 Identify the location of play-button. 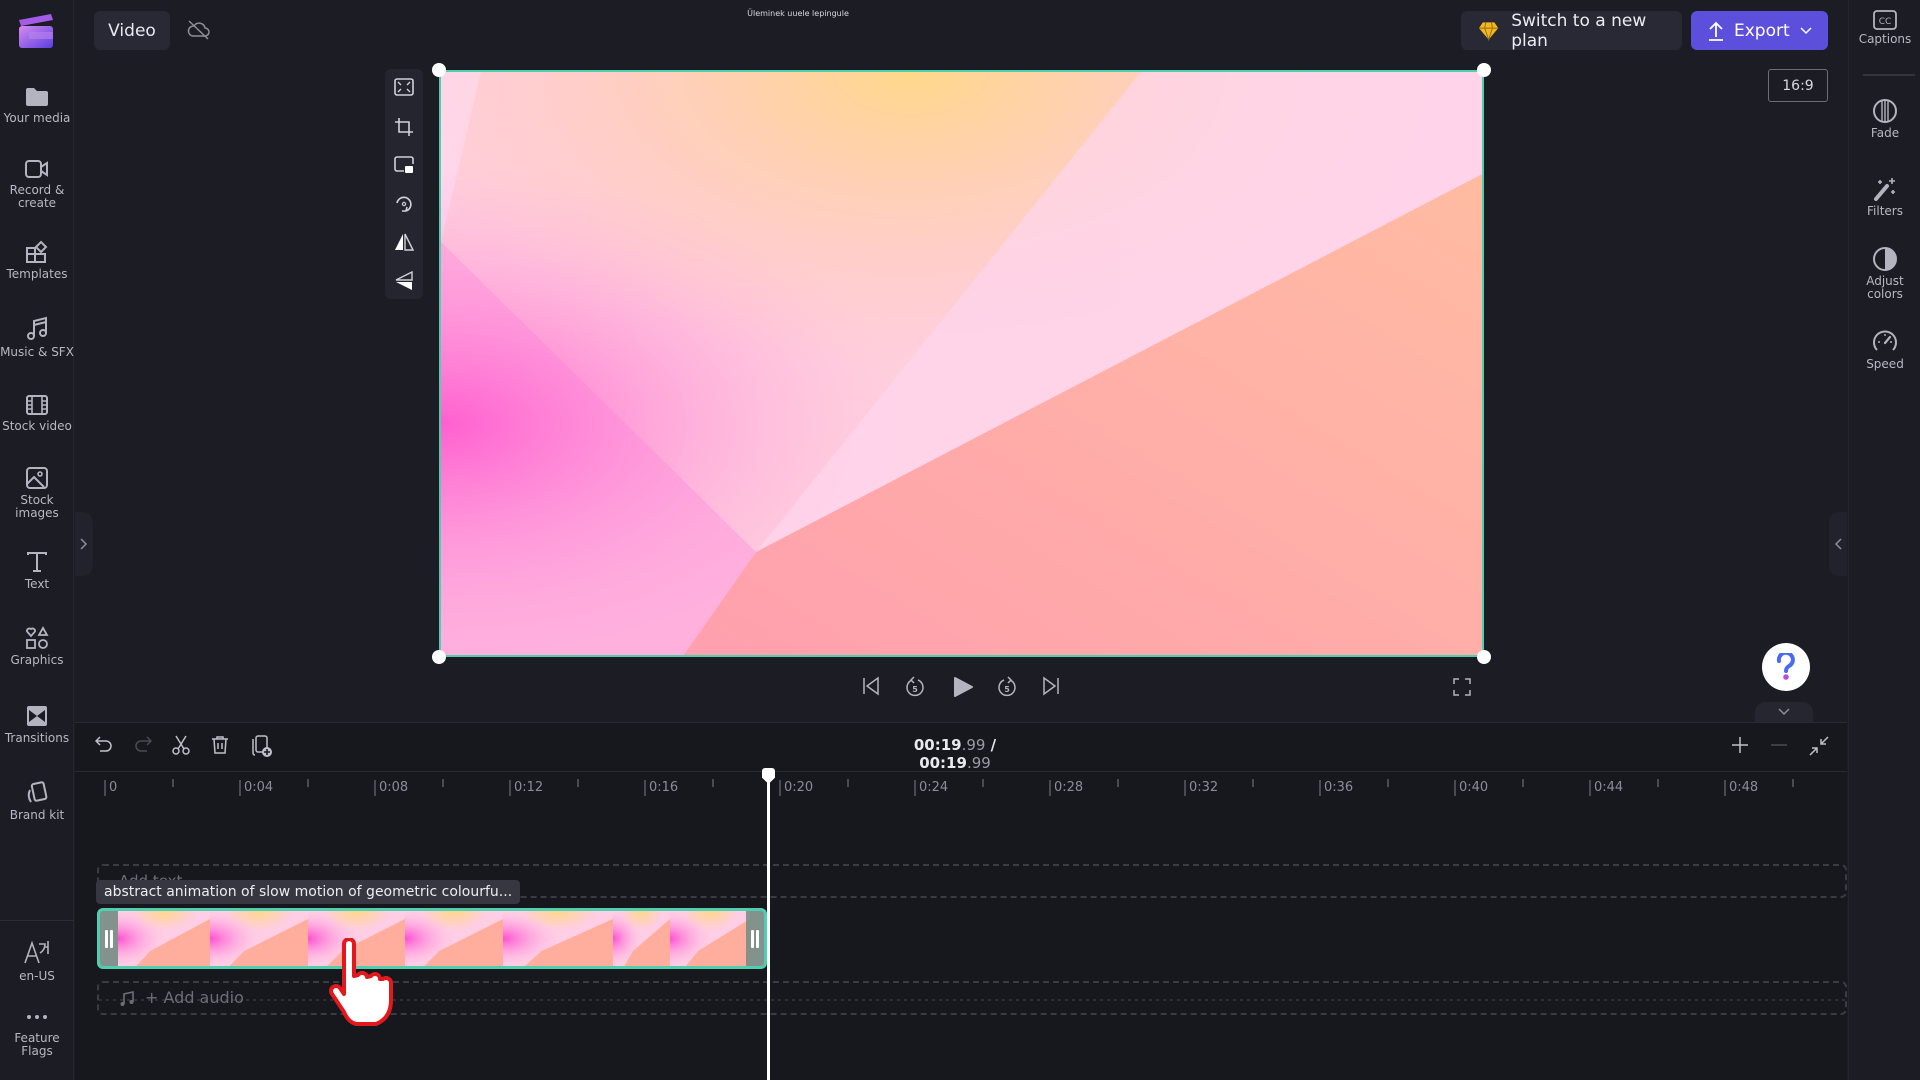
(963, 689).